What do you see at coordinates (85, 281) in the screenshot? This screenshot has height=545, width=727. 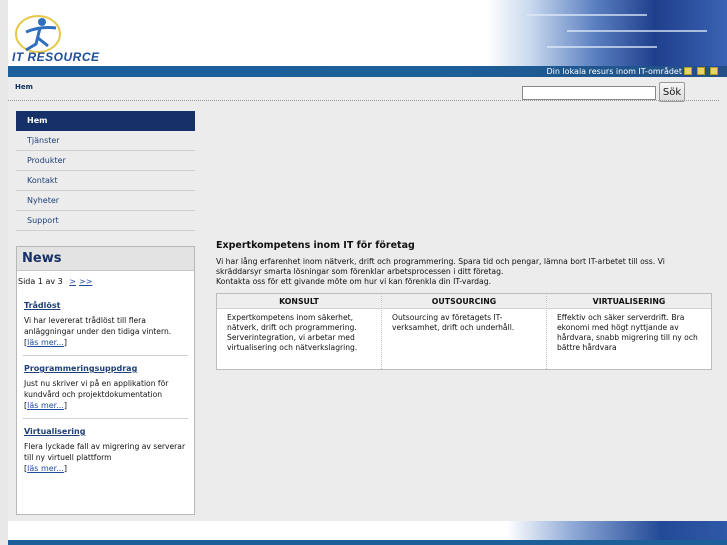 I see `pager-last-link: >>` at bounding box center [85, 281].